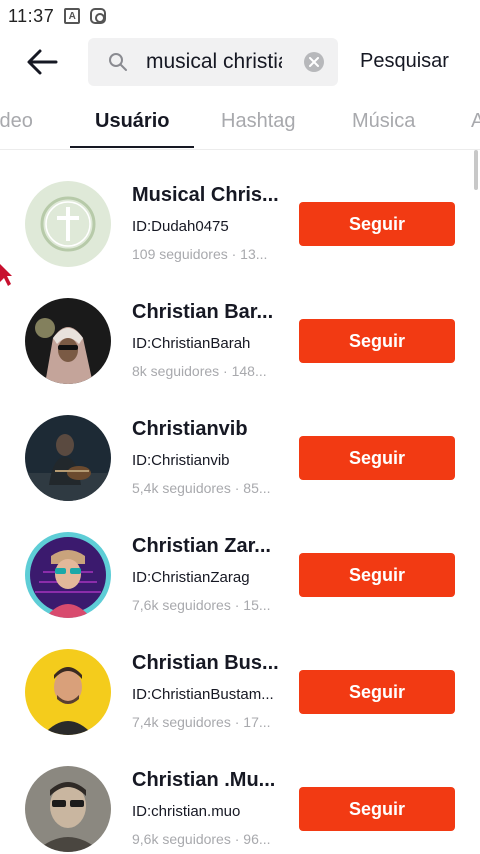 The height and width of the screenshot is (854, 480). I want to click on search-submit-button: Pesquisar, so click(404, 61).